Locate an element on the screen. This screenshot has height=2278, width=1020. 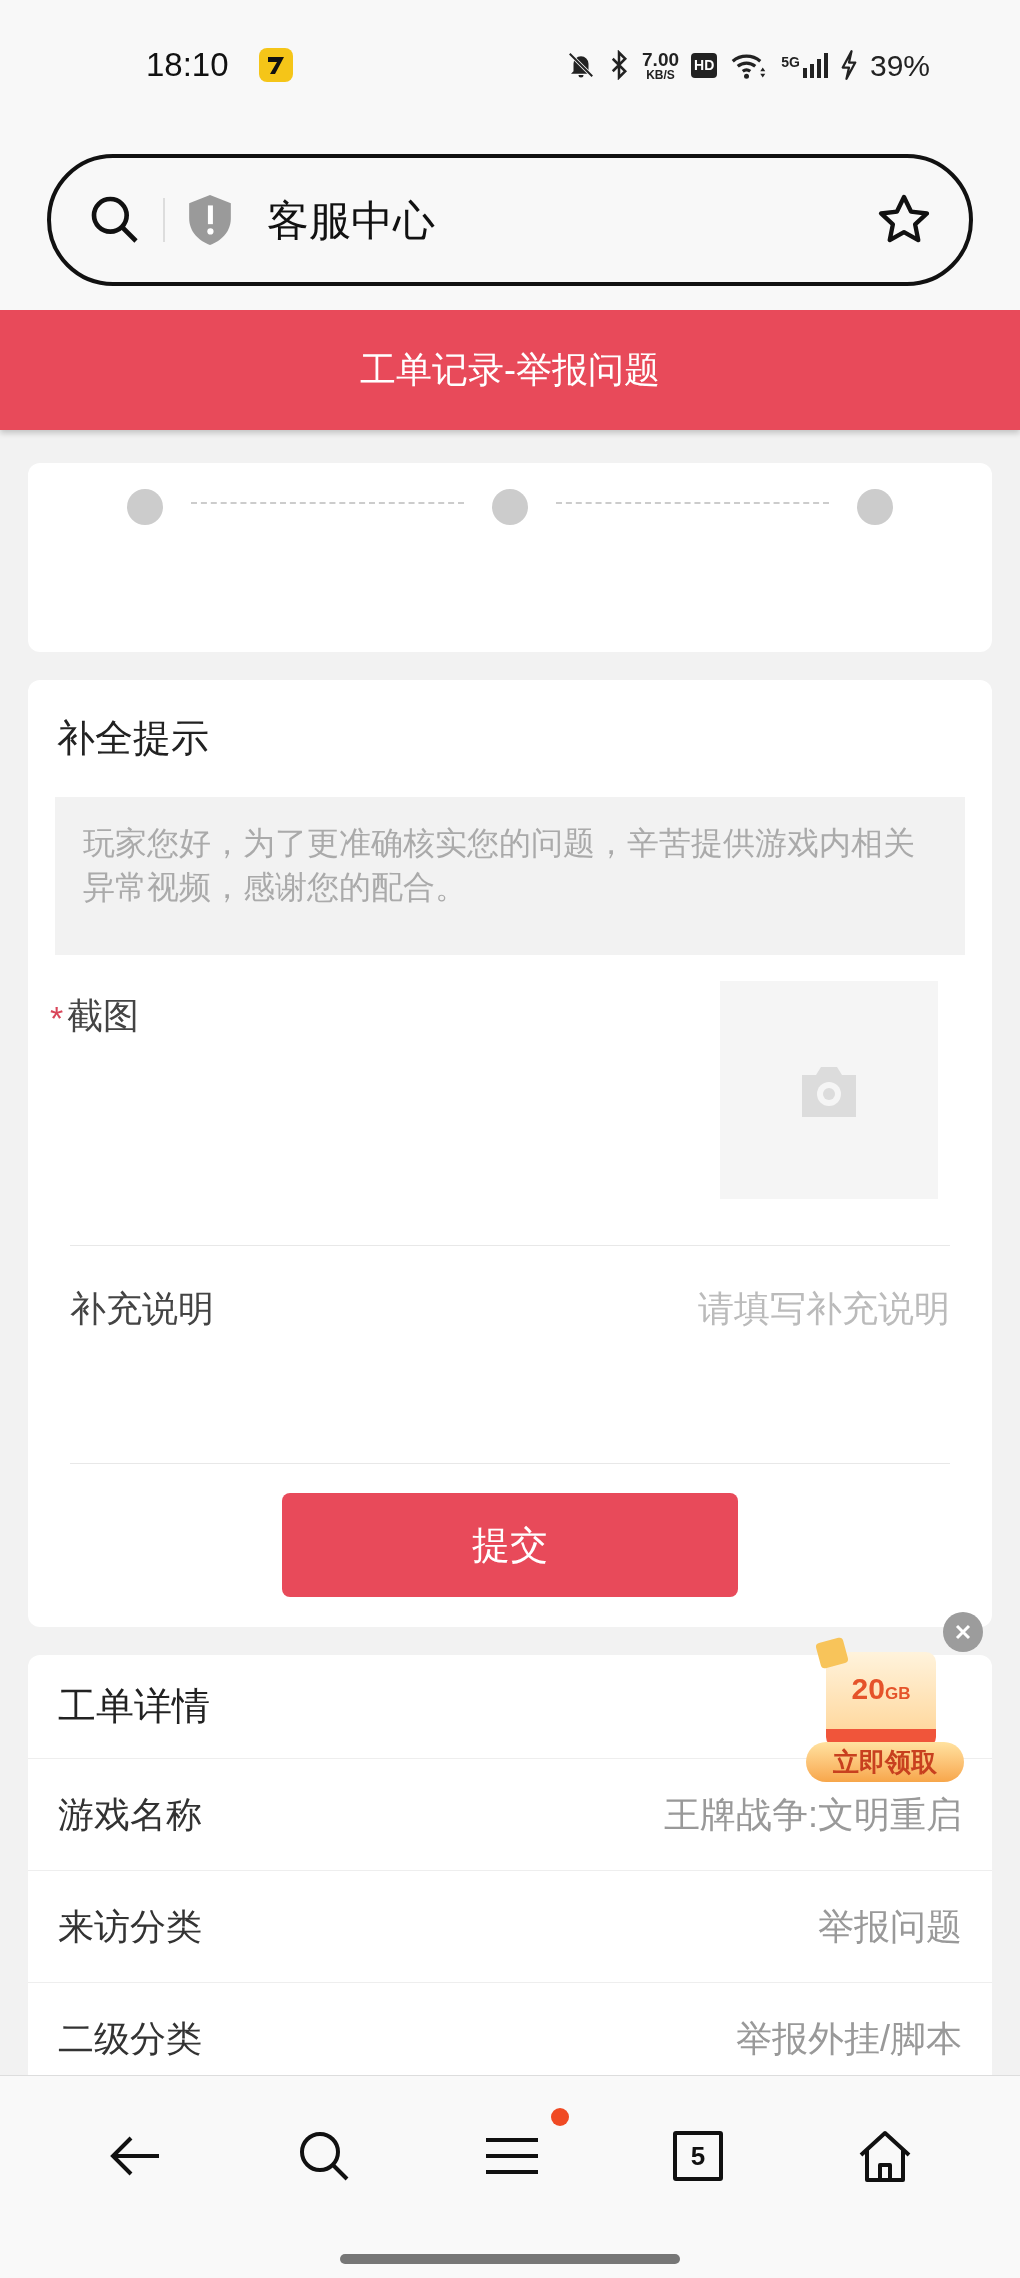
section-title: 补全提示 is located at coordinates (133, 738).